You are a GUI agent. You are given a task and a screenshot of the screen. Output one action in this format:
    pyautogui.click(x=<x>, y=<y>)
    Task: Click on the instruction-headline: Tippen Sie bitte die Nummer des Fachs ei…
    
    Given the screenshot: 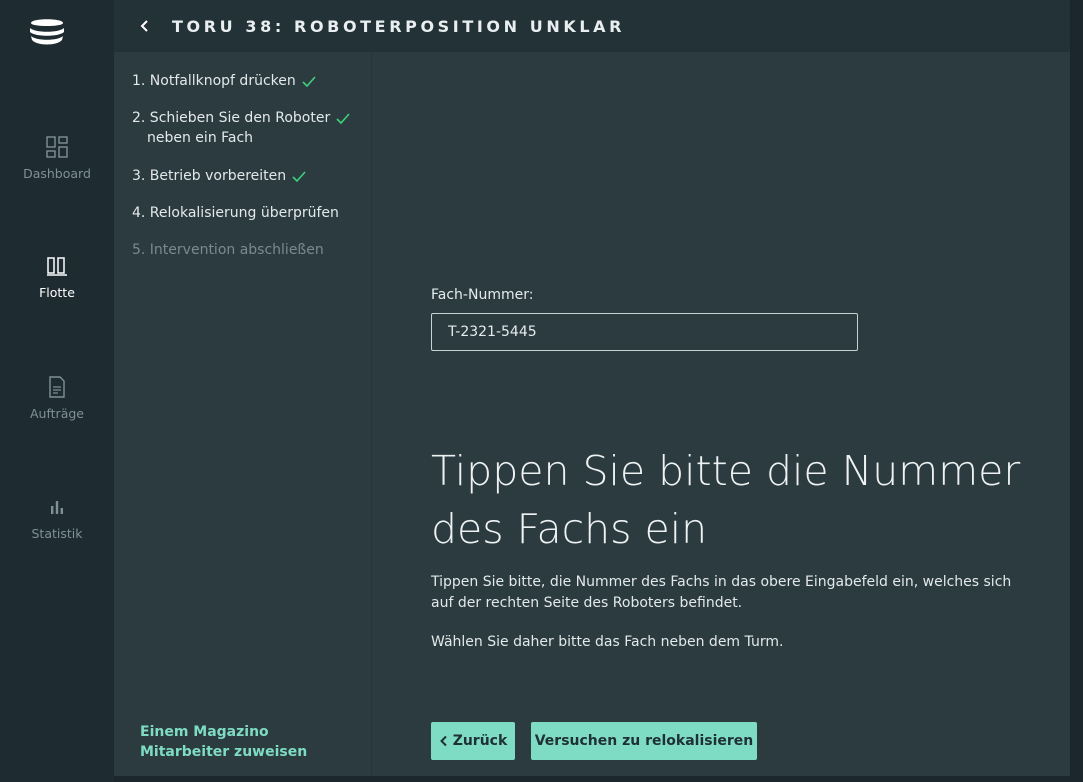 What is the action you would take?
    pyautogui.click(x=726, y=500)
    